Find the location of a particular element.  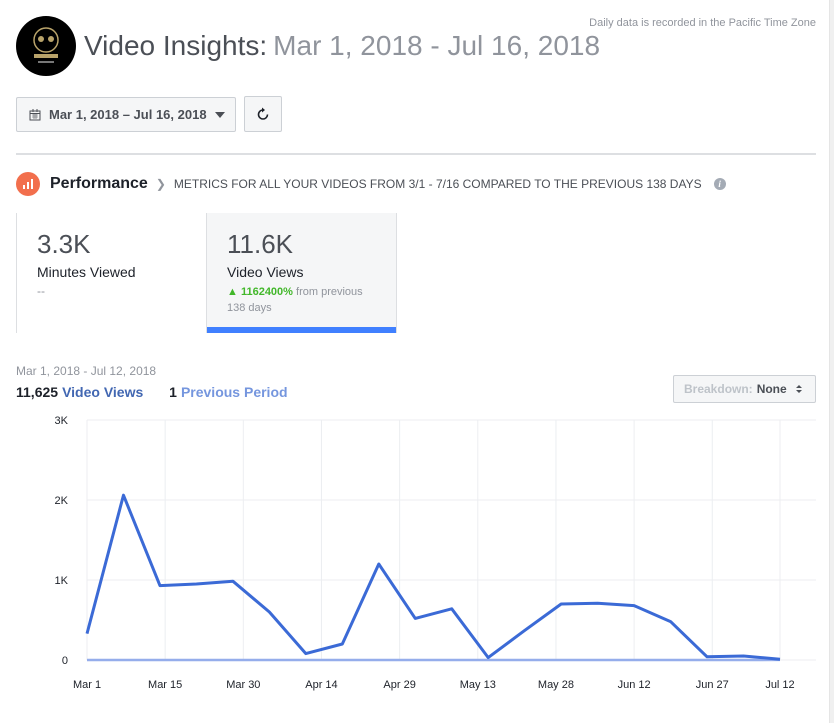

performance-icon is located at coordinates (28, 184).